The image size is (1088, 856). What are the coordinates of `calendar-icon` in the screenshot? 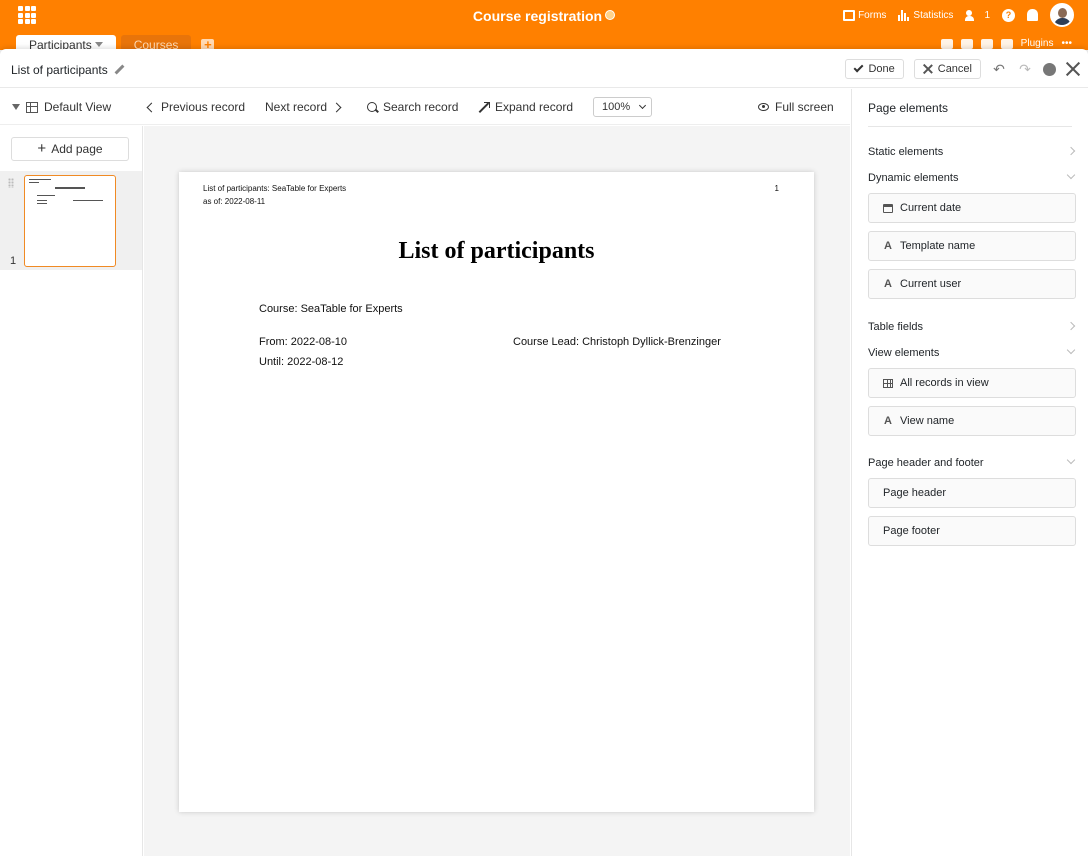 It's located at (888, 208).